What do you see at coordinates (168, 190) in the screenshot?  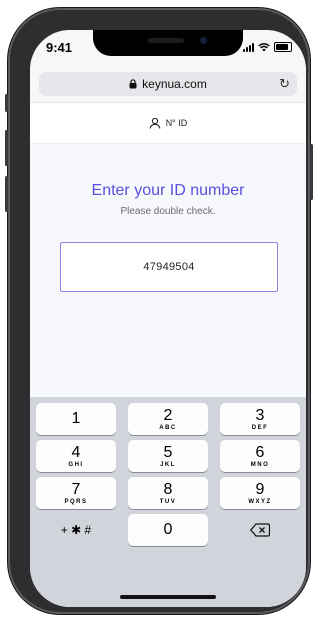 I see `page-title: Enter your ID number` at bounding box center [168, 190].